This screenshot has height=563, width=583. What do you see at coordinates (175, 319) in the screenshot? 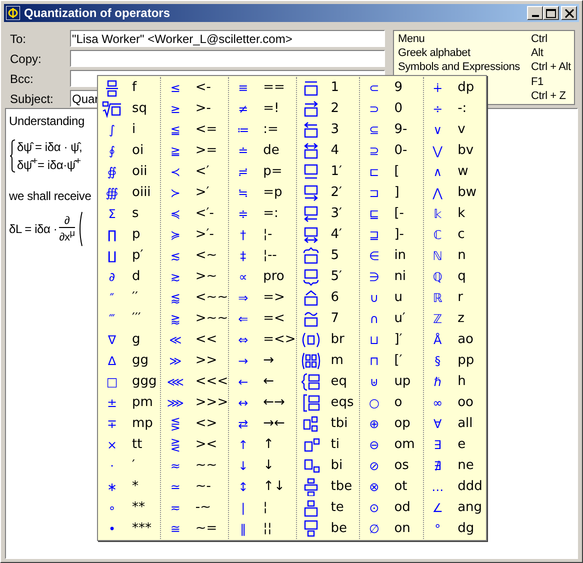
I see `symbol-button: ⪆` at bounding box center [175, 319].